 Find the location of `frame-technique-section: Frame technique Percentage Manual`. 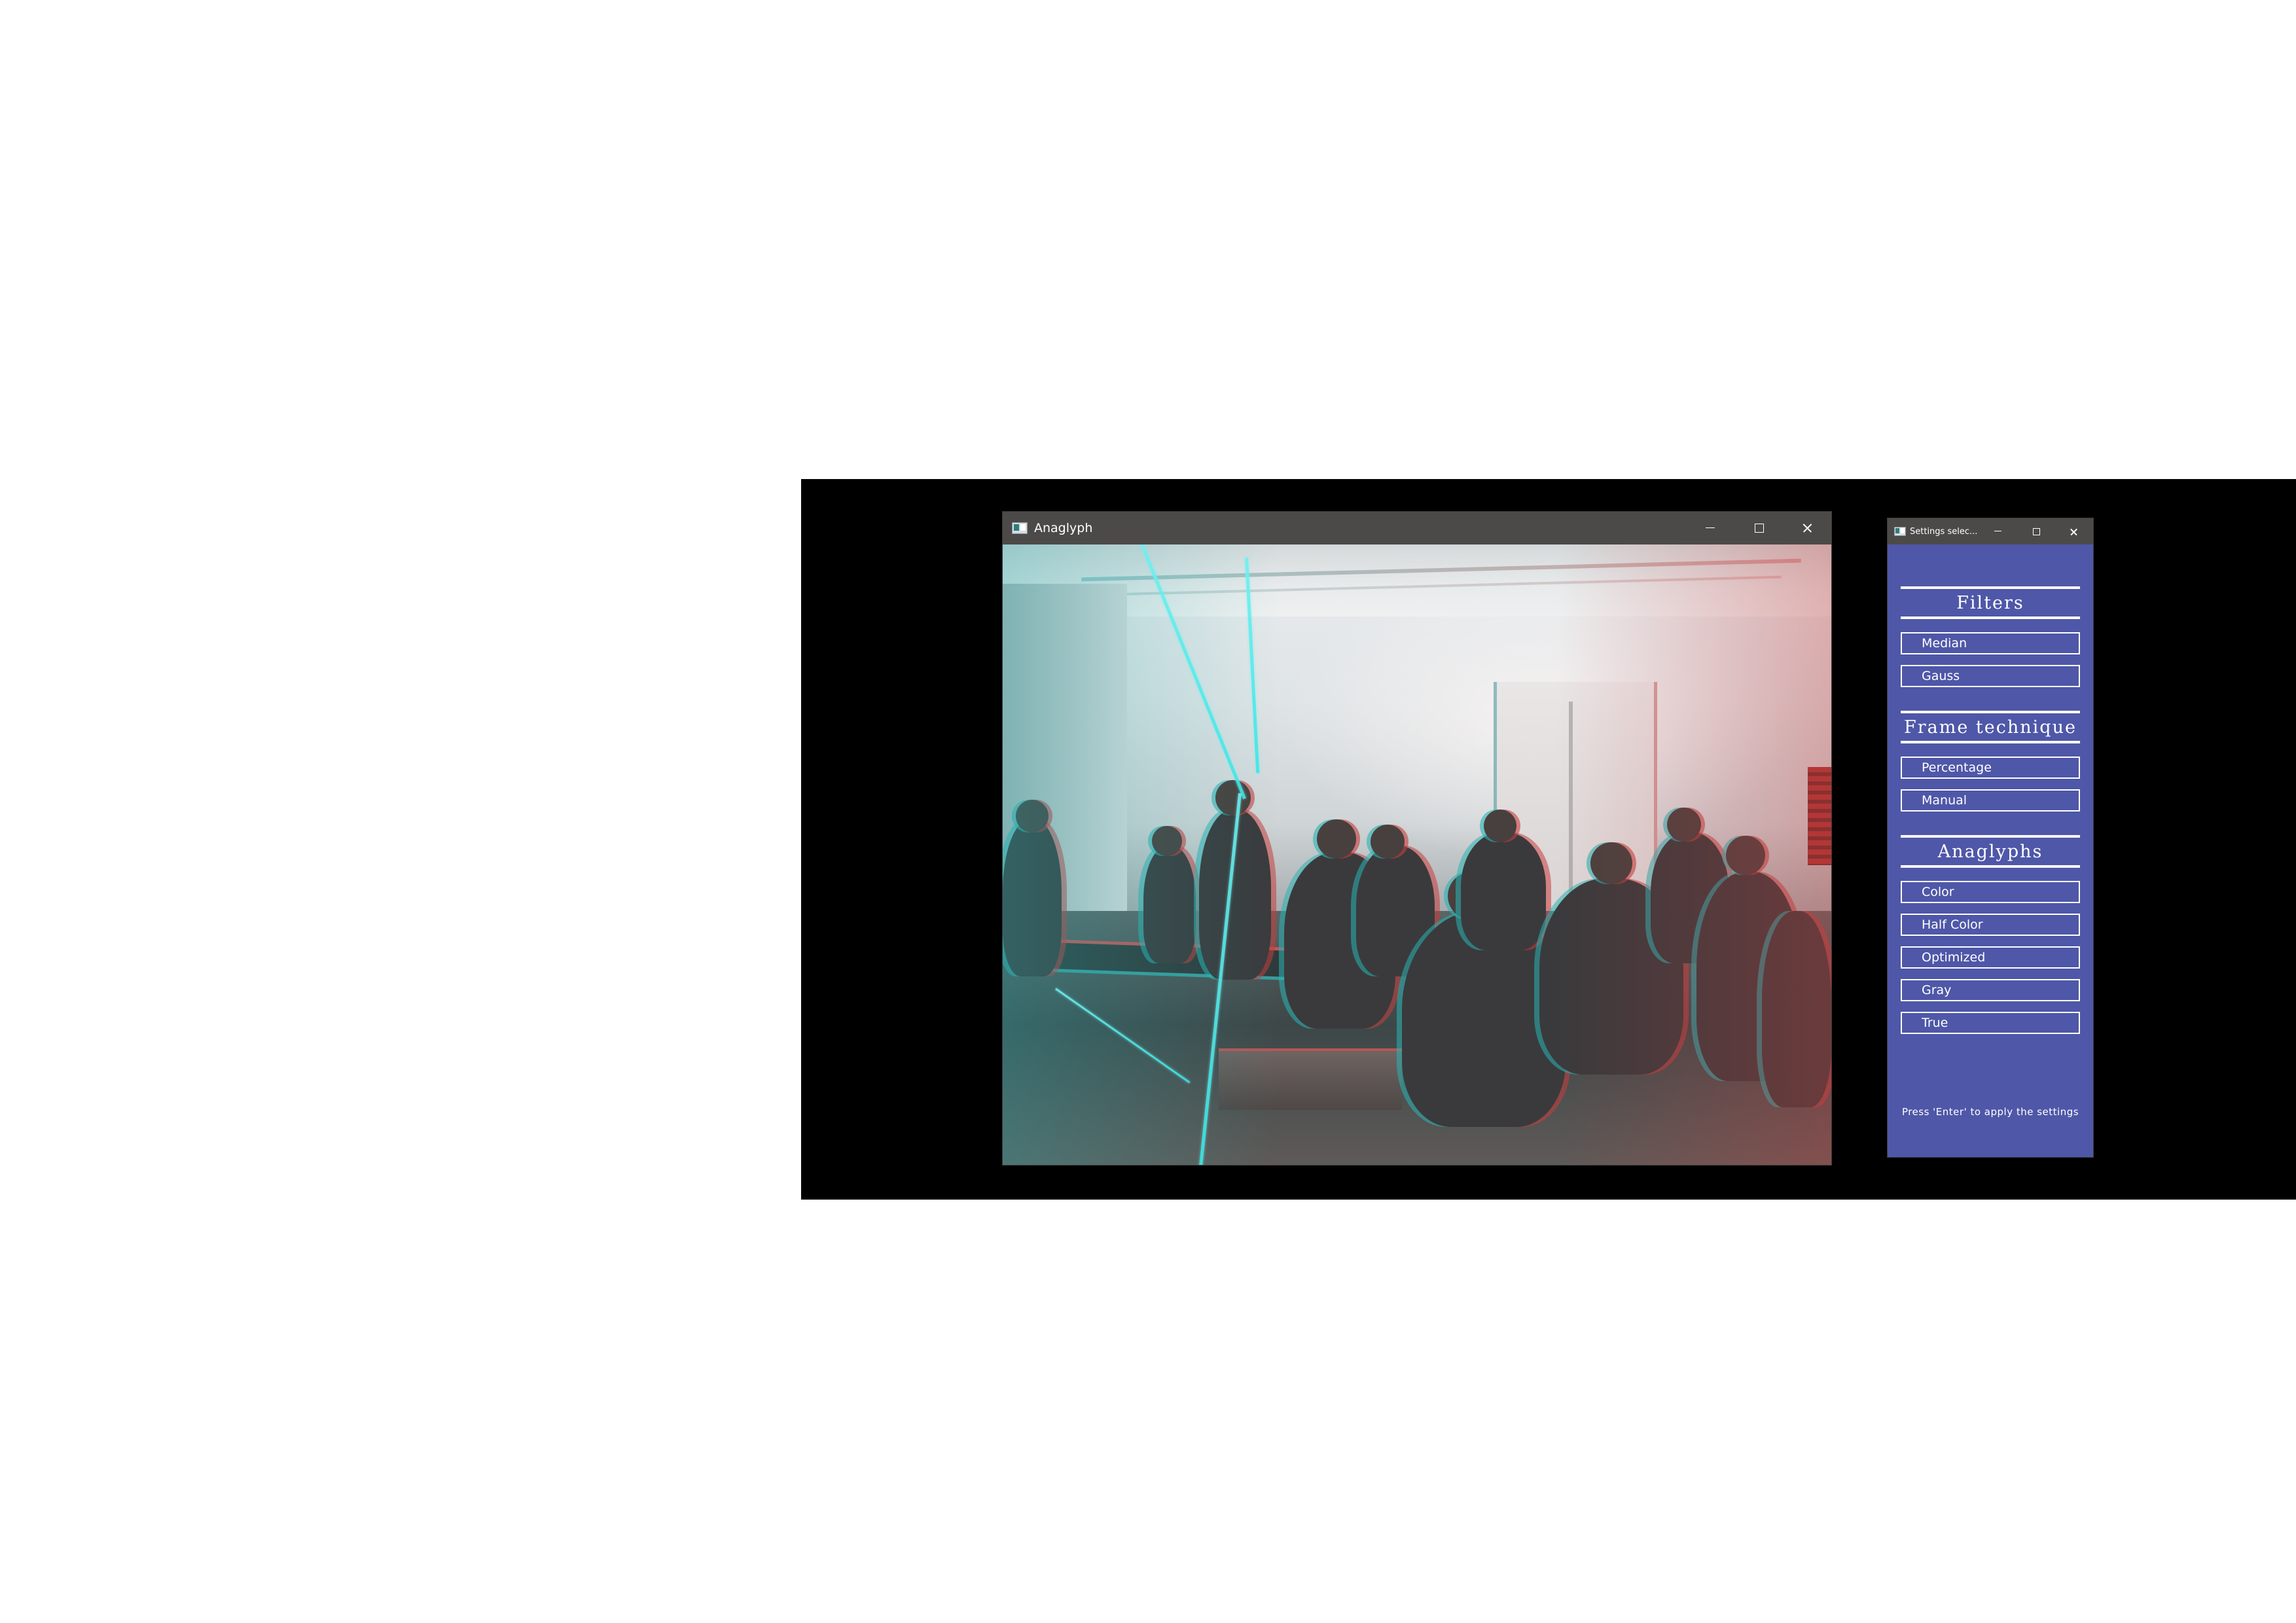

frame-technique-section: Frame technique Percentage Manual is located at coordinates (1990, 761).